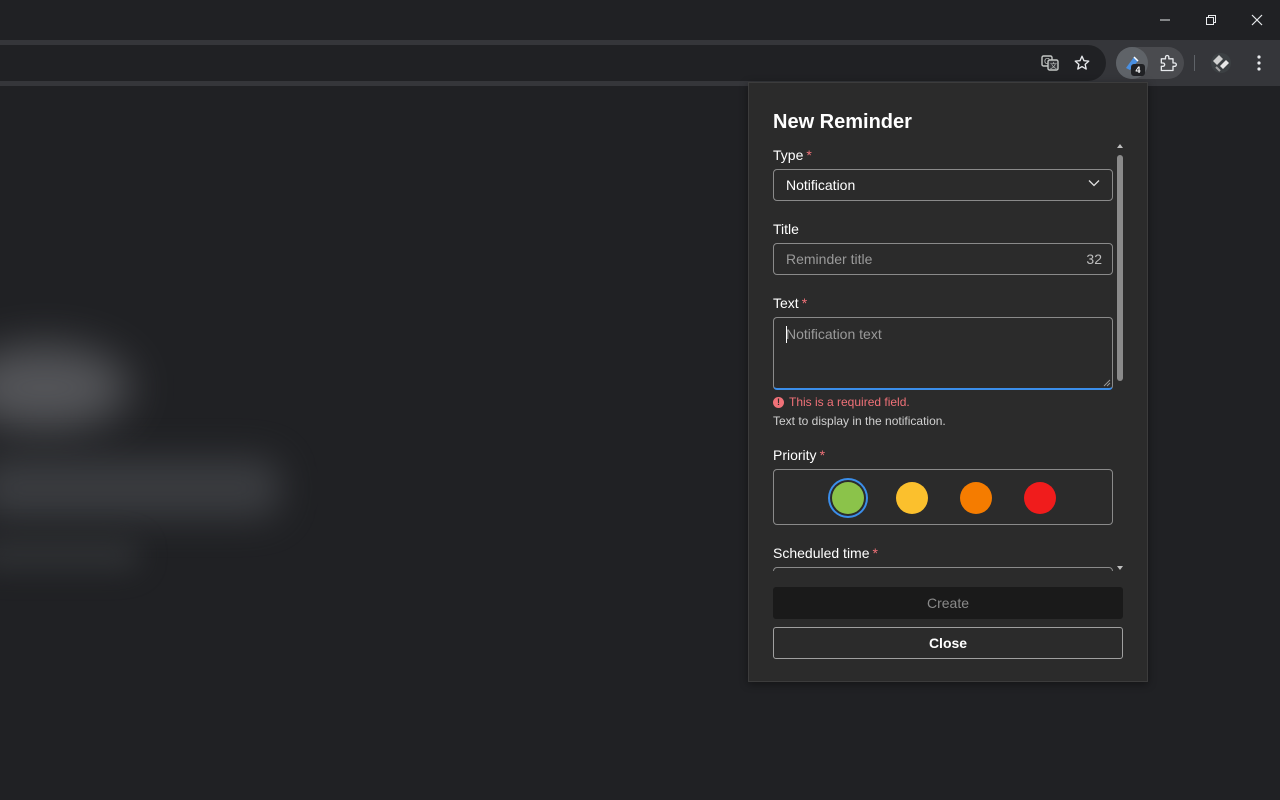  I want to click on restore-icon, so click(1211, 20).